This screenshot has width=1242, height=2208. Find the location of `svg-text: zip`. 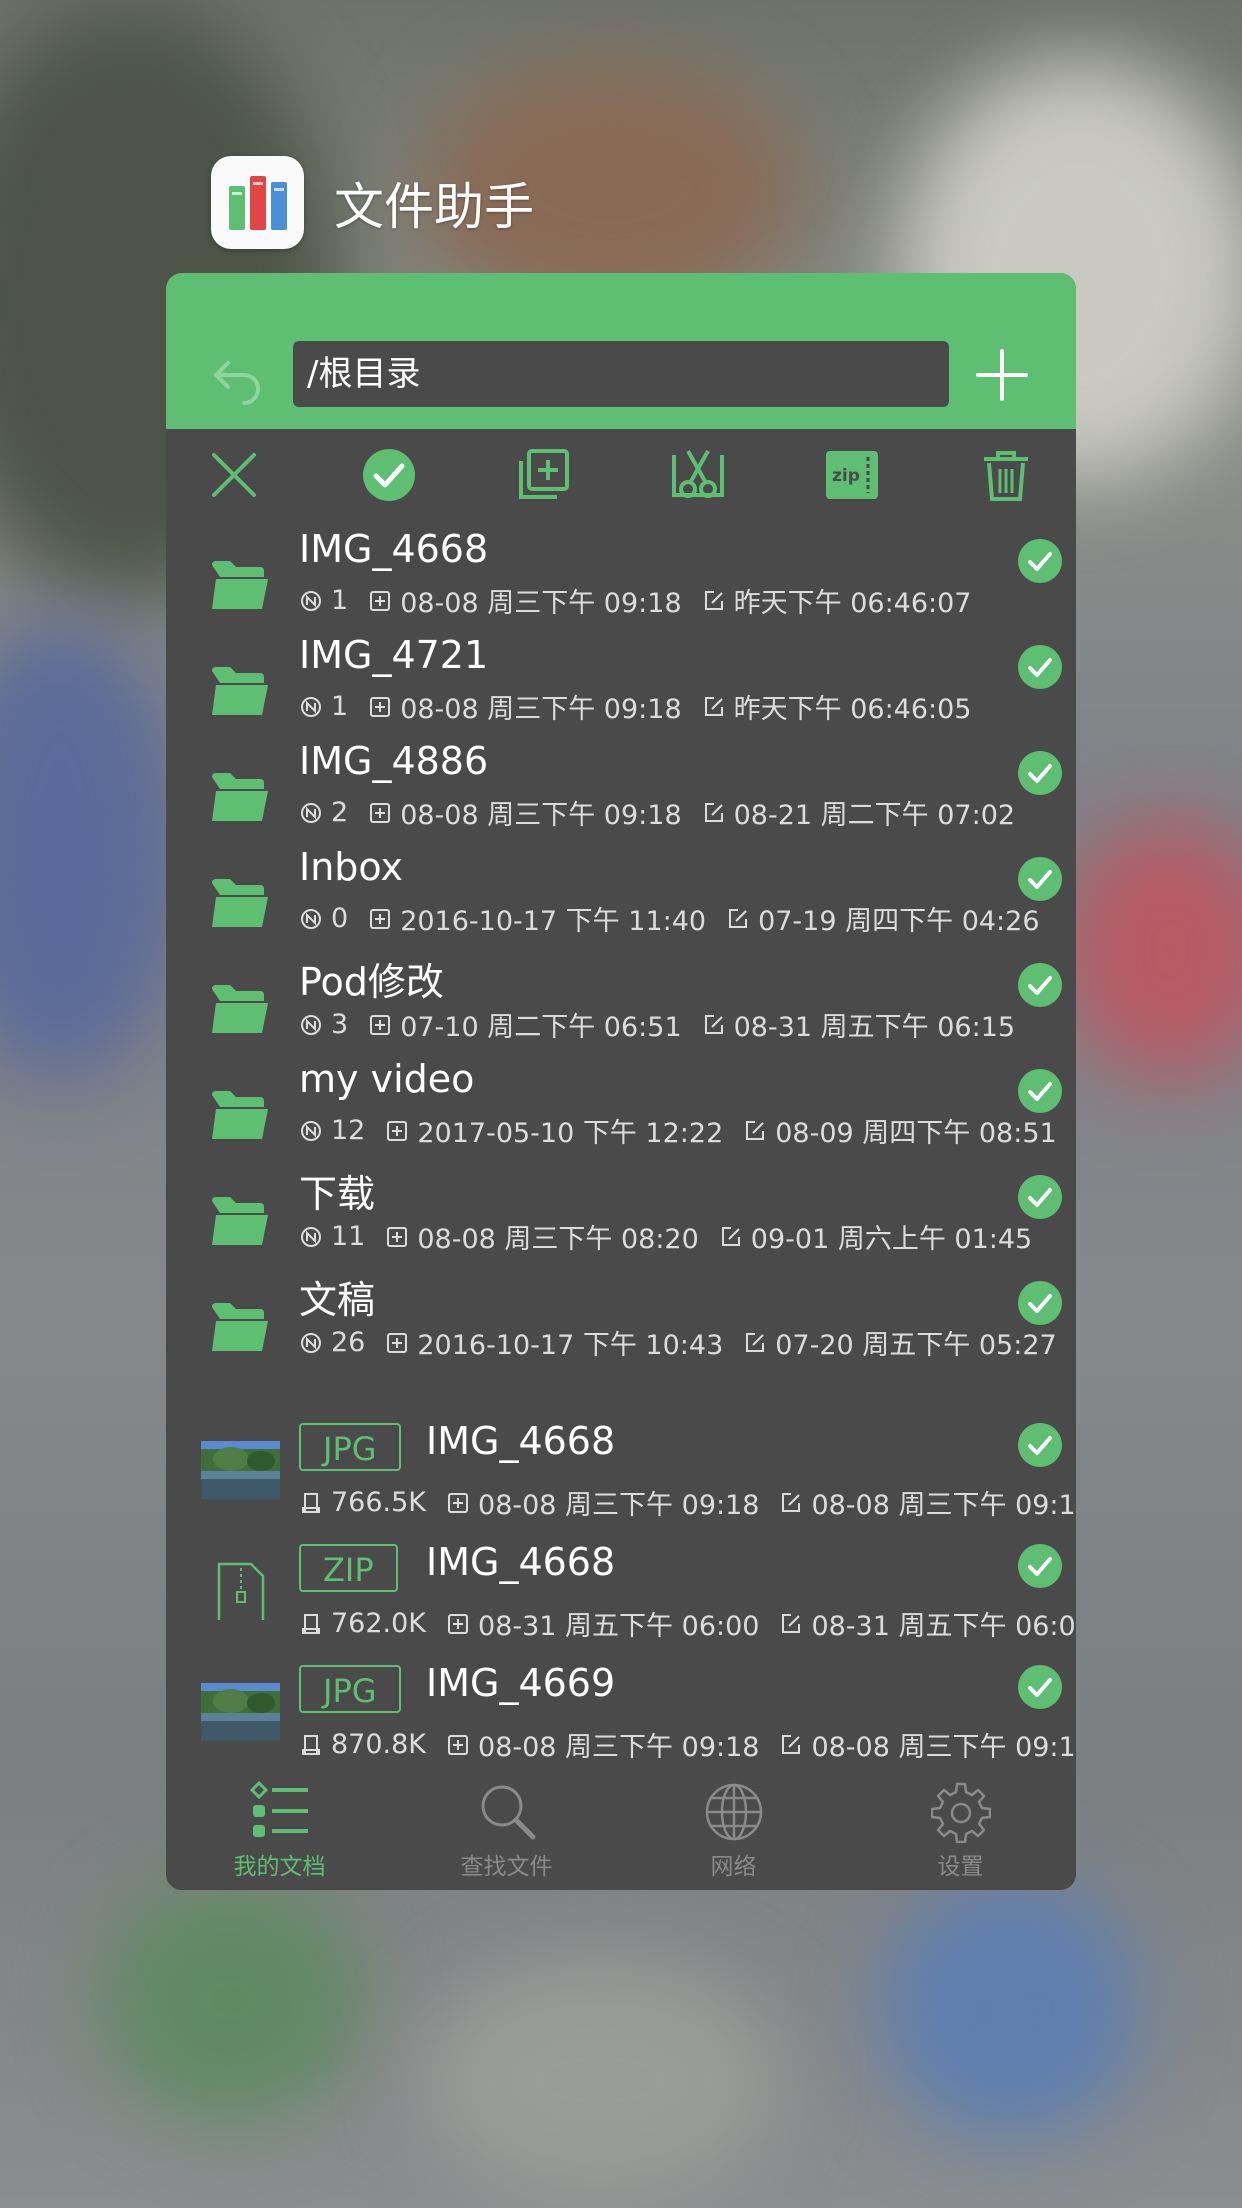

svg-text: zip is located at coordinates (846, 476).